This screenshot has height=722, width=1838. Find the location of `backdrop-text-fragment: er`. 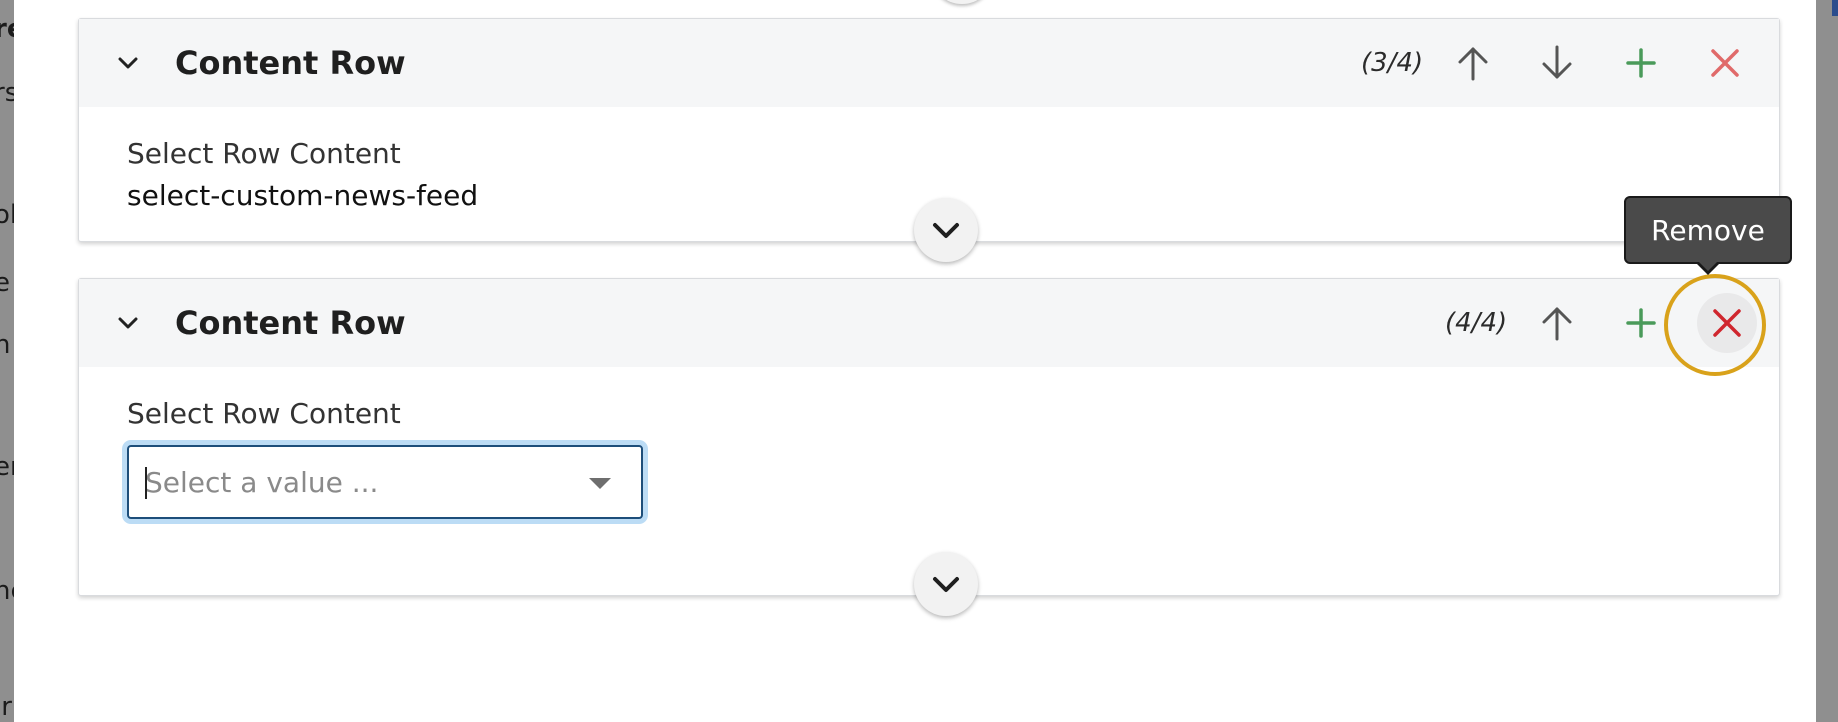

backdrop-text-fragment: er is located at coordinates (7, 467).